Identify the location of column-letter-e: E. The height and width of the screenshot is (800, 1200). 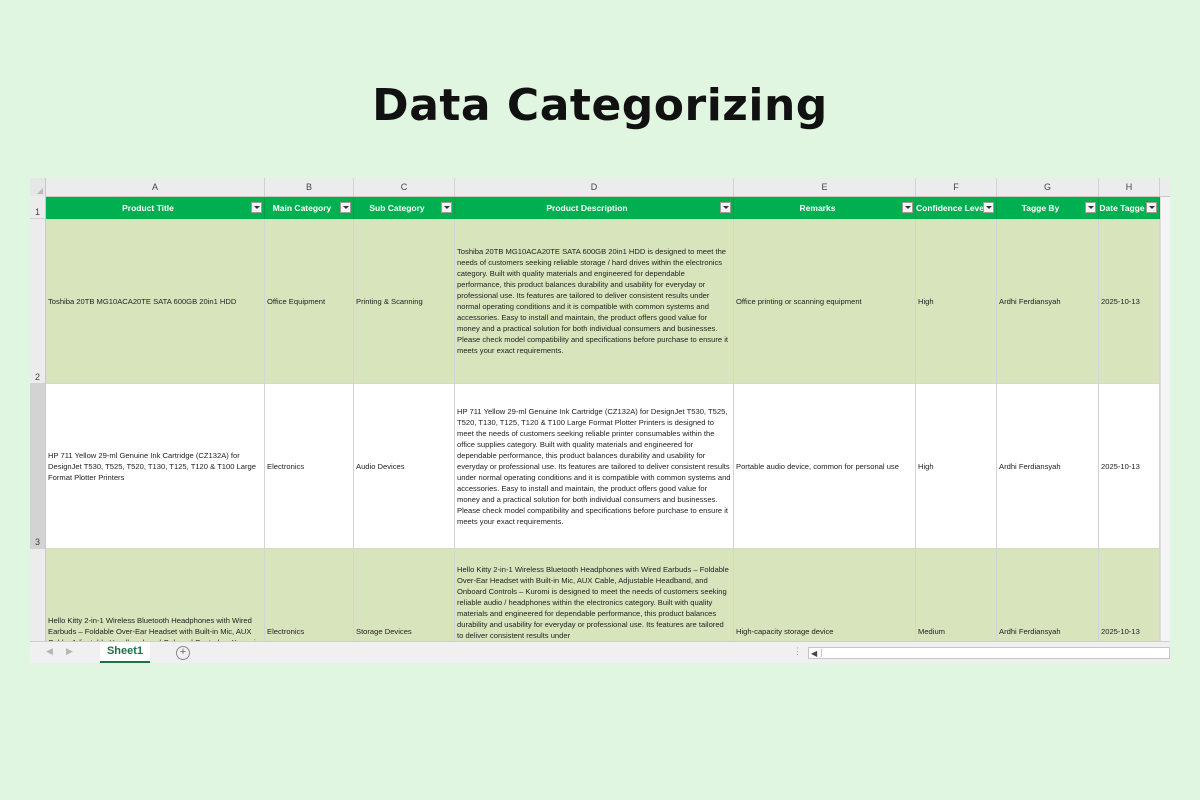
(825, 187).